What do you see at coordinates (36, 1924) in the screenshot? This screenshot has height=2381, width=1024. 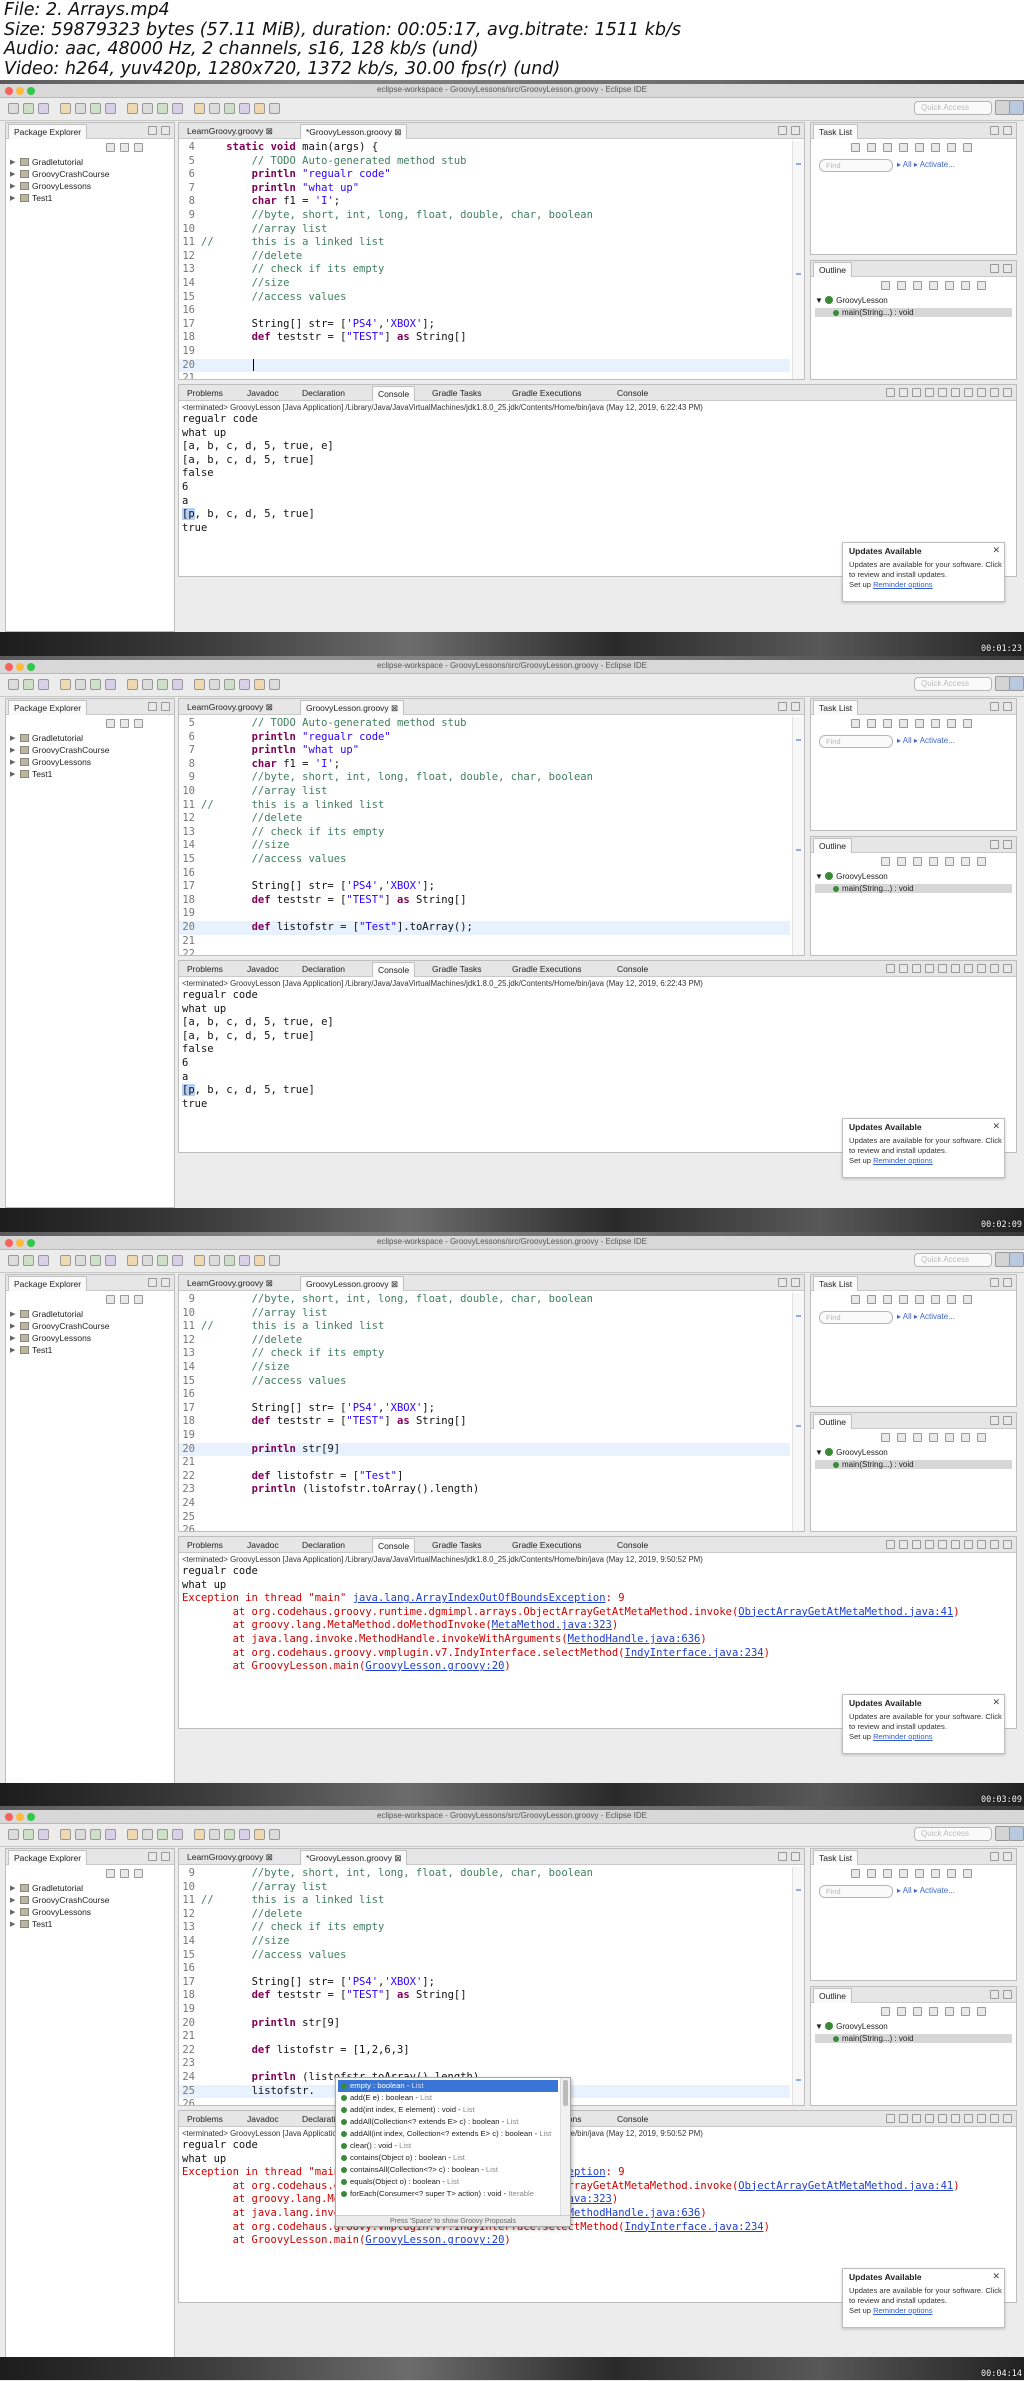 I see `project-item: Test1` at bounding box center [36, 1924].